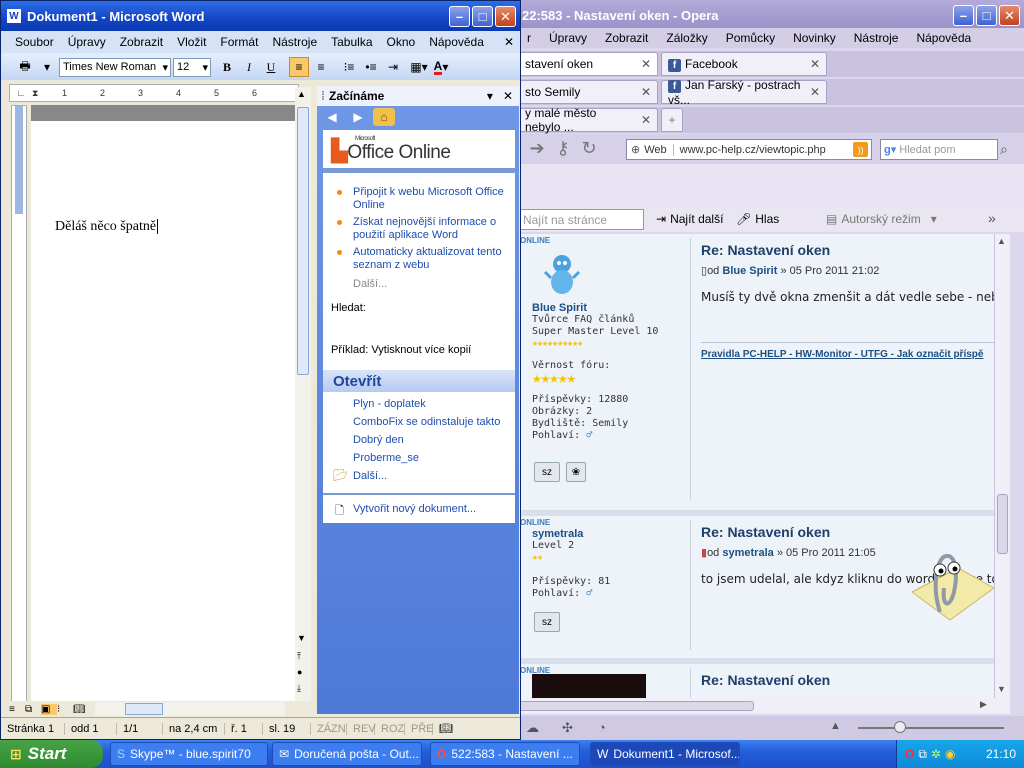 The height and width of the screenshot is (768, 1024). What do you see at coordinates (563, 148) in the screenshot?
I see `key-icon: ⚷` at bounding box center [563, 148].